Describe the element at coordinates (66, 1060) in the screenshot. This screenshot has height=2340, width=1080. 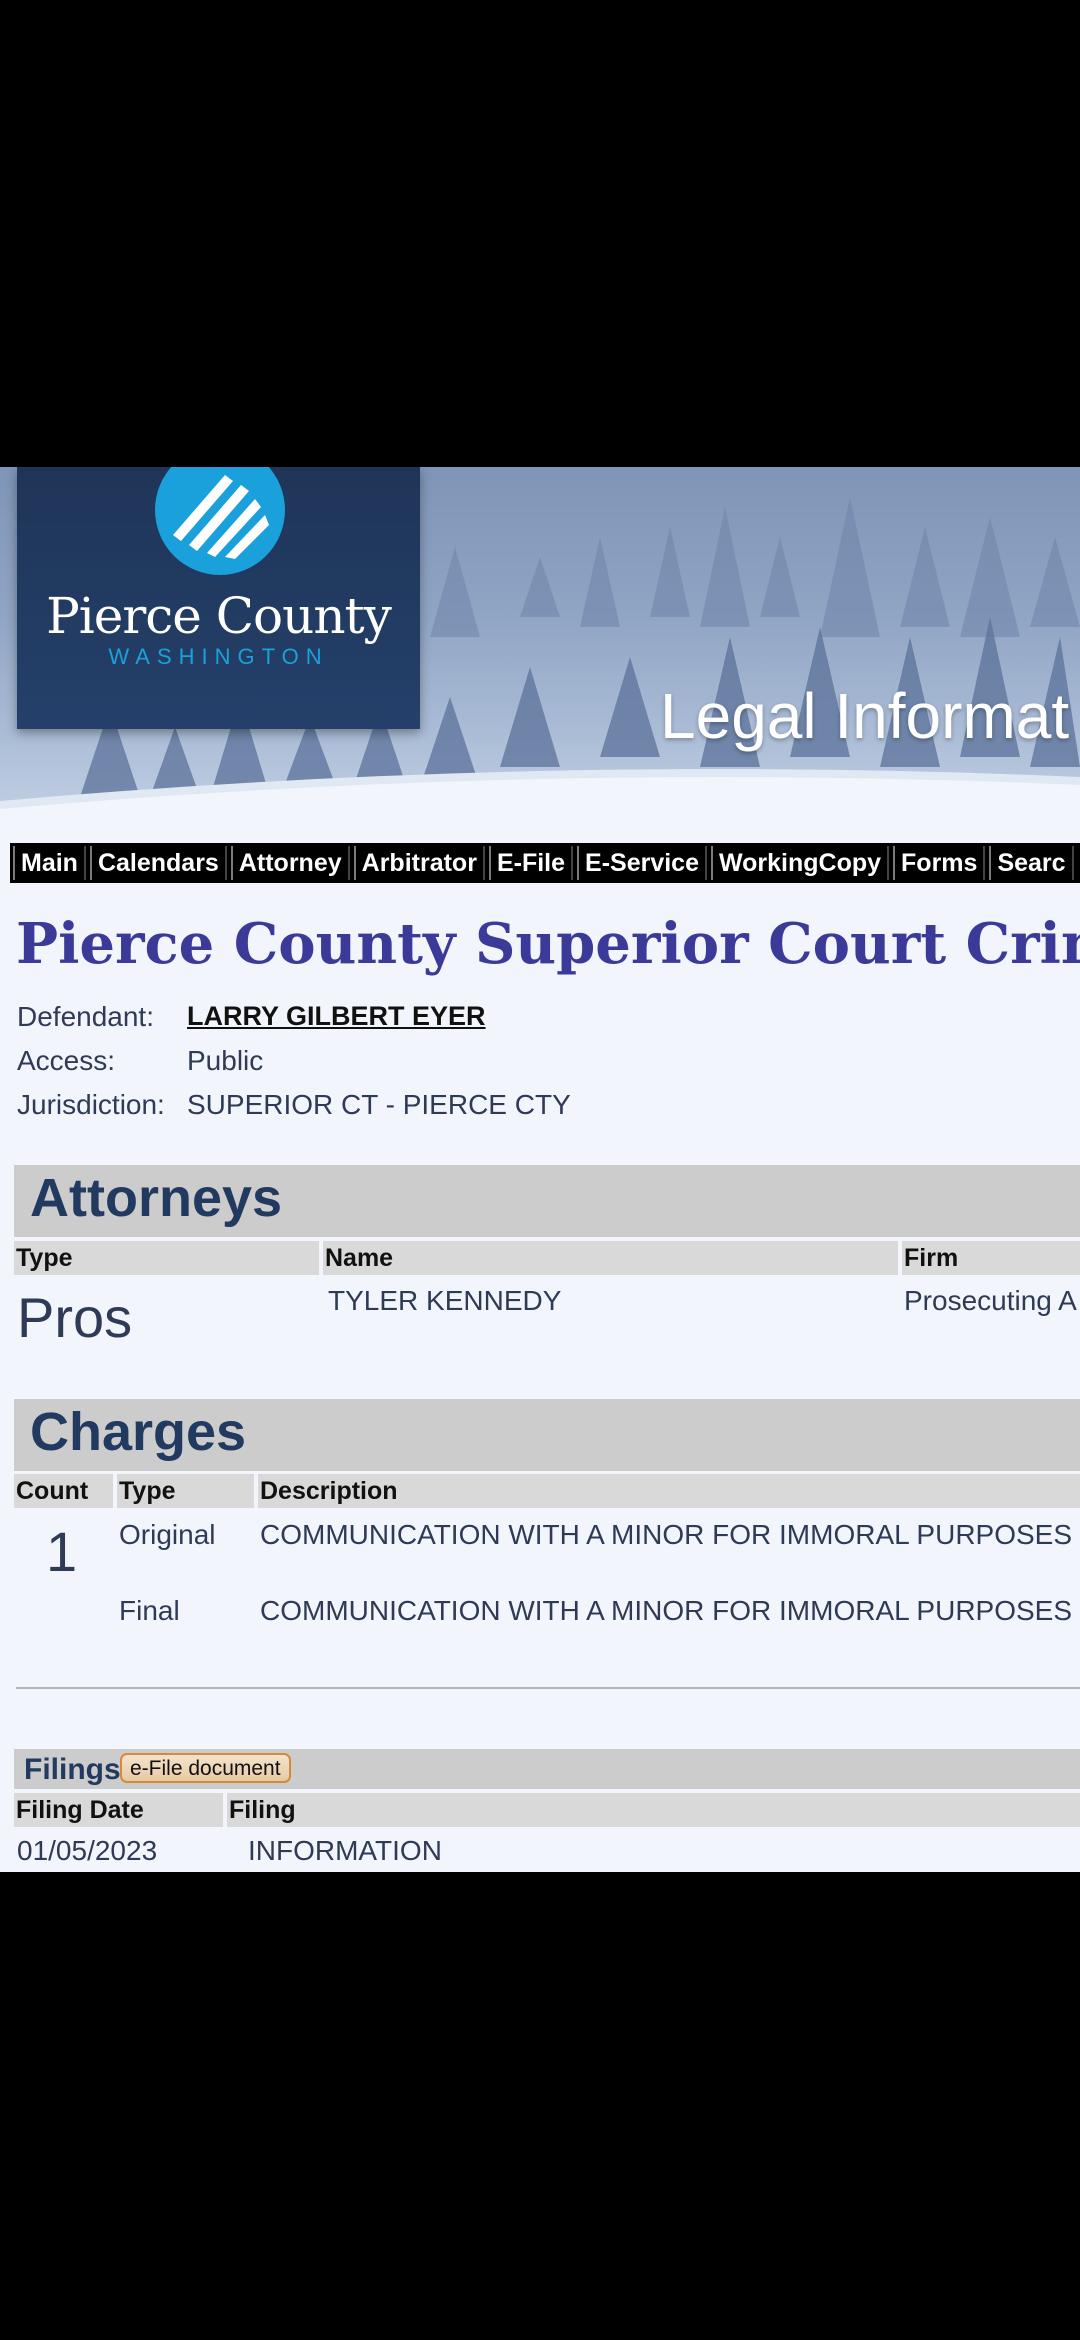
I see `access-label: Access:` at that location.